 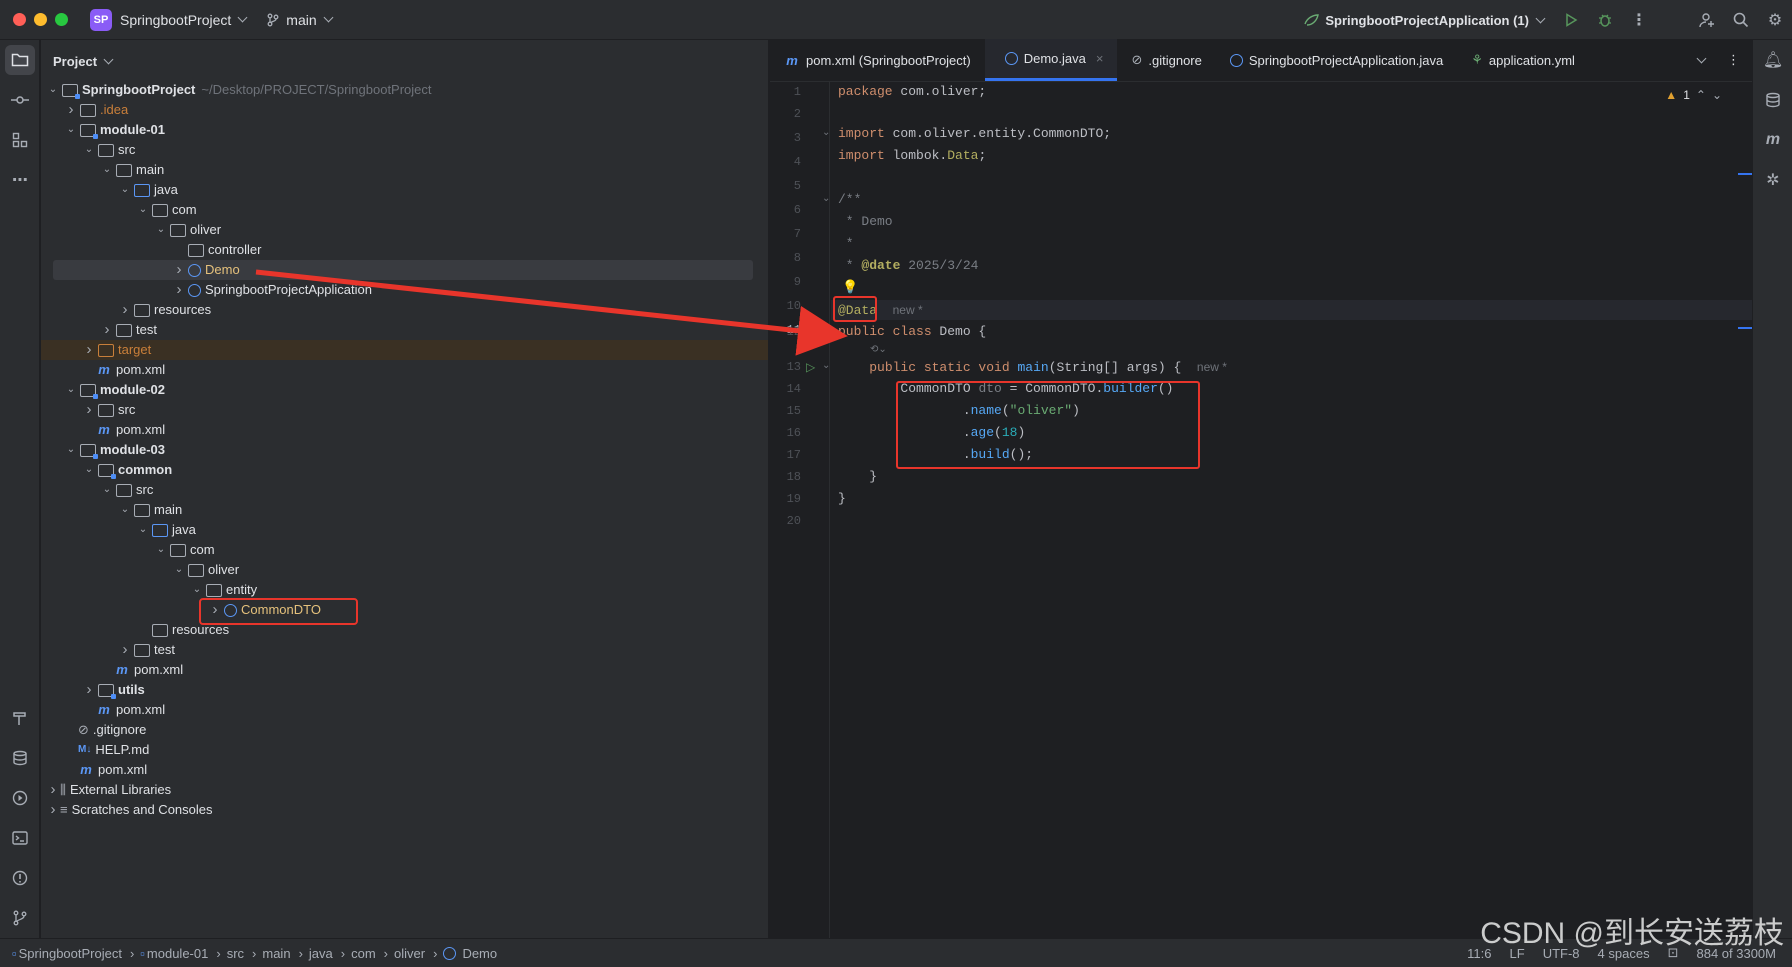 What do you see at coordinates (404, 350) in the screenshot?
I see `tree-item: › target` at bounding box center [404, 350].